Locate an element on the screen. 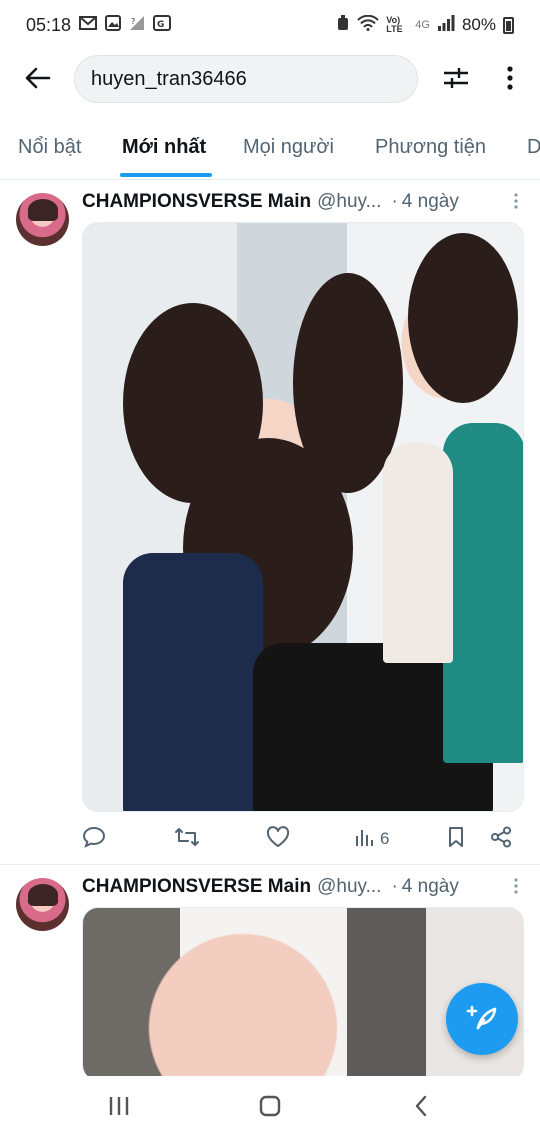  back-button is located at coordinates (38, 80).